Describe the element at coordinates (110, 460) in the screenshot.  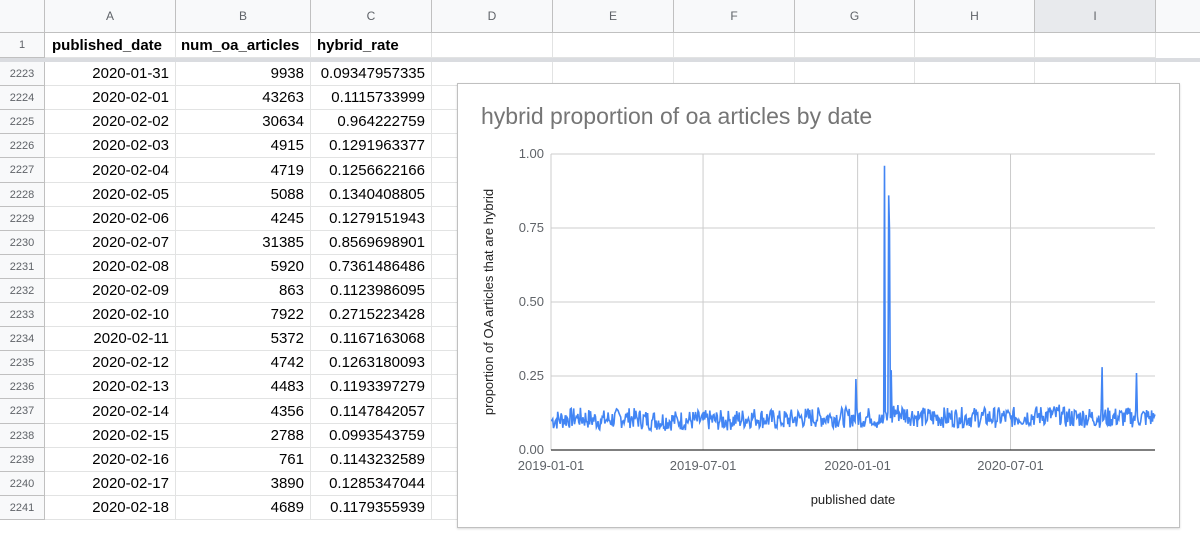
I see `published-date-cell: 2020-02-16` at that location.